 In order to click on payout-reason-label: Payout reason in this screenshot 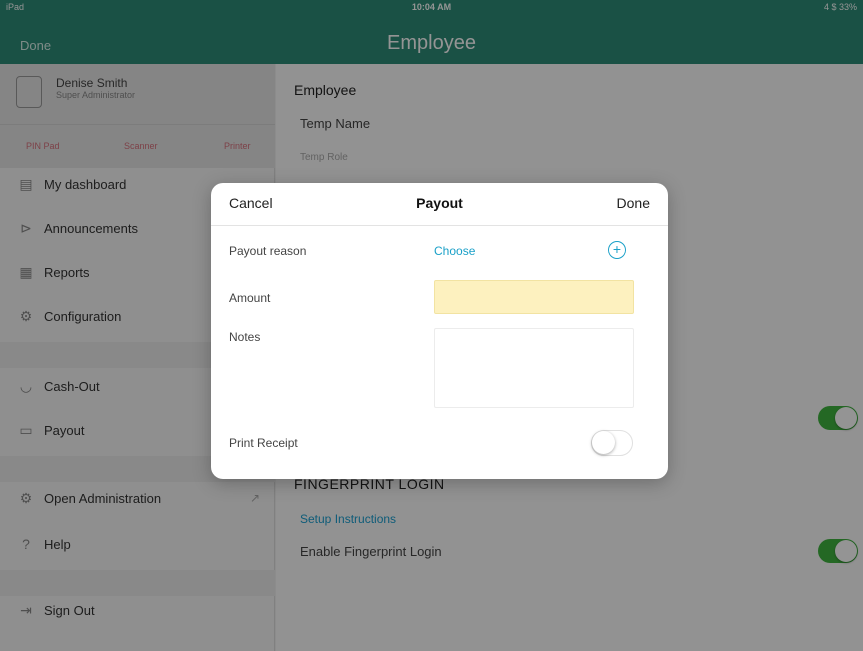, I will do `click(268, 251)`.